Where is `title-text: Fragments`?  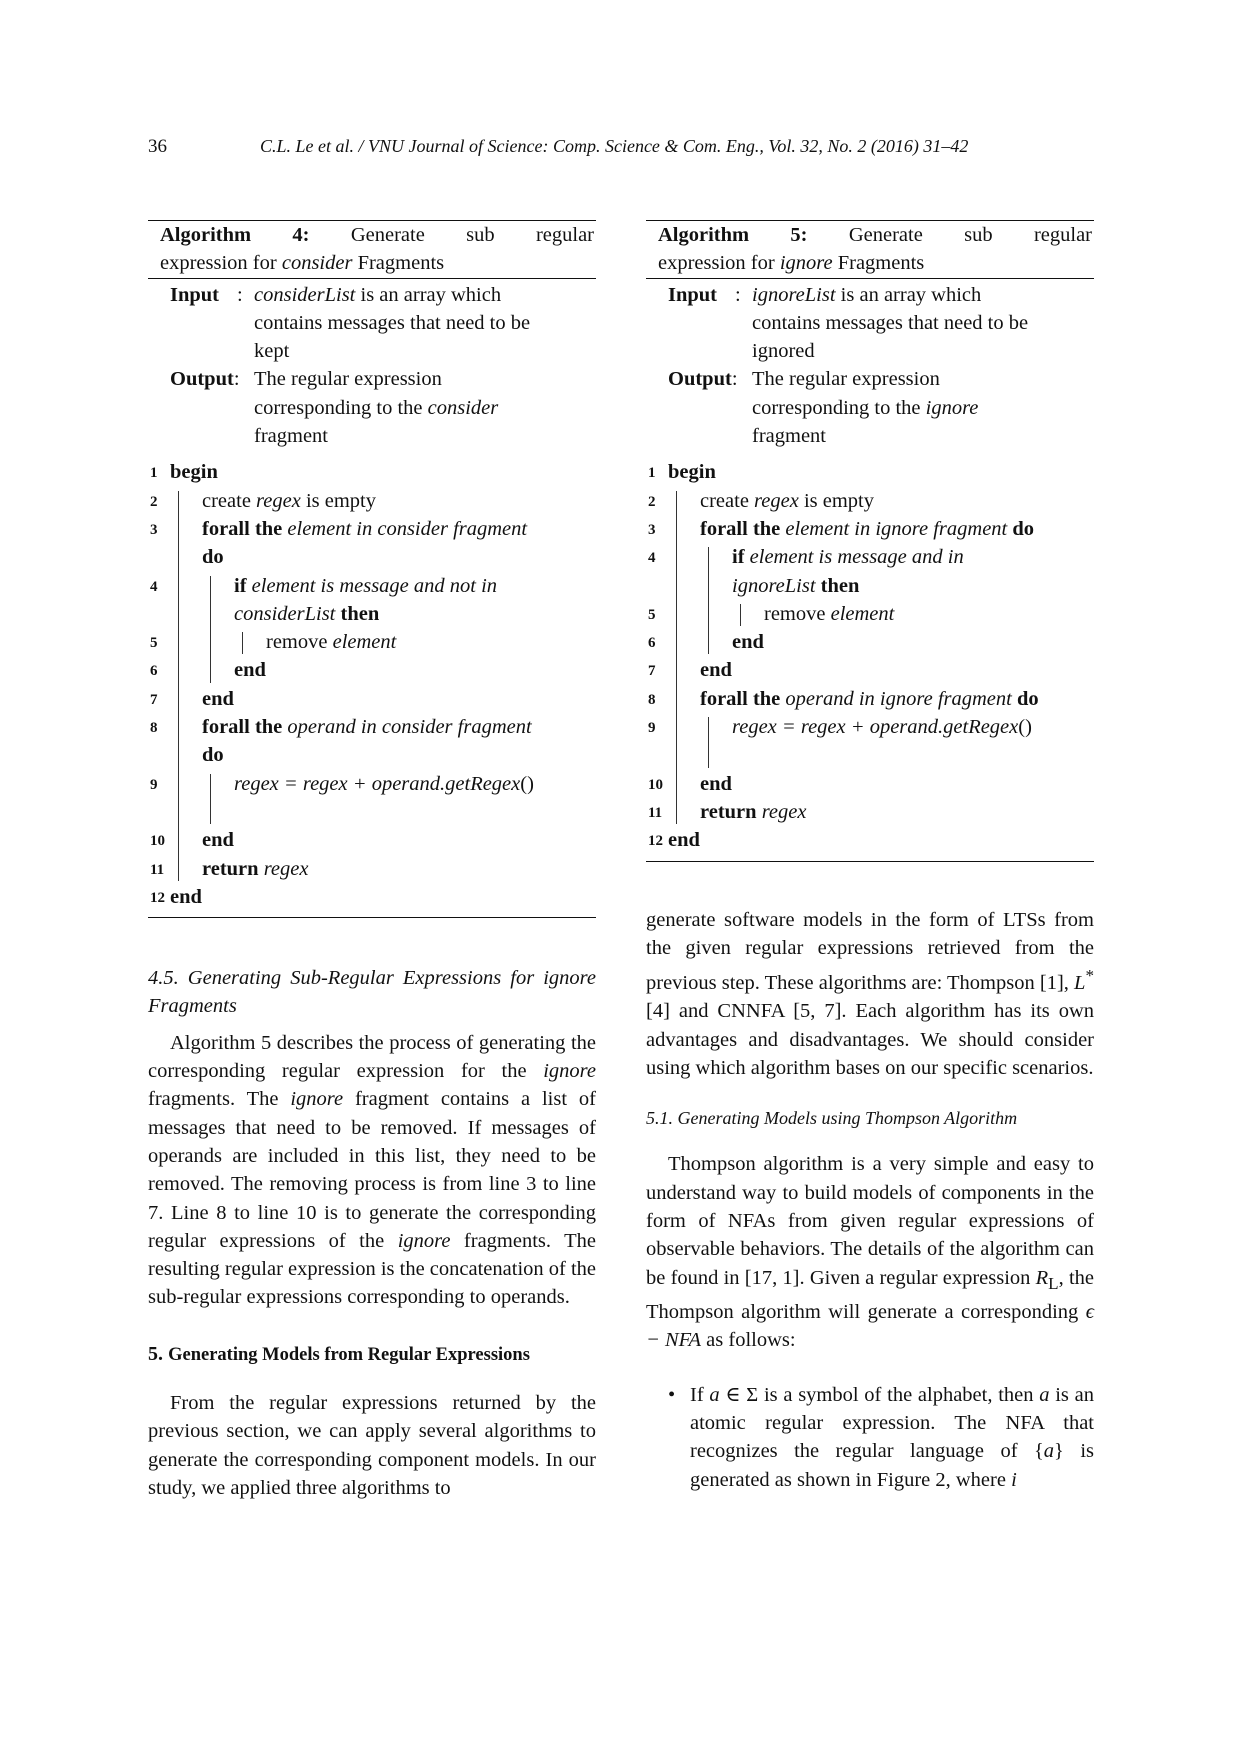
title-text: Fragments is located at coordinates (878, 263).